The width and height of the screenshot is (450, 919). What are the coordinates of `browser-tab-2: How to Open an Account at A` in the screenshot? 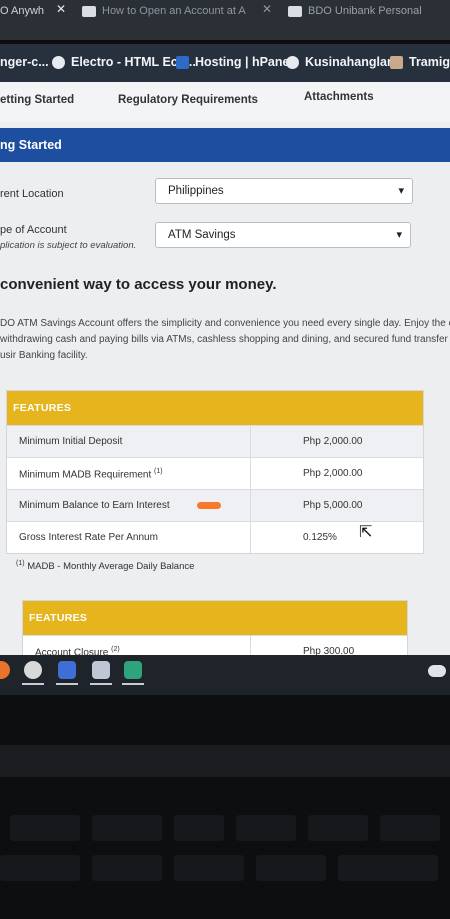 It's located at (172, 11).